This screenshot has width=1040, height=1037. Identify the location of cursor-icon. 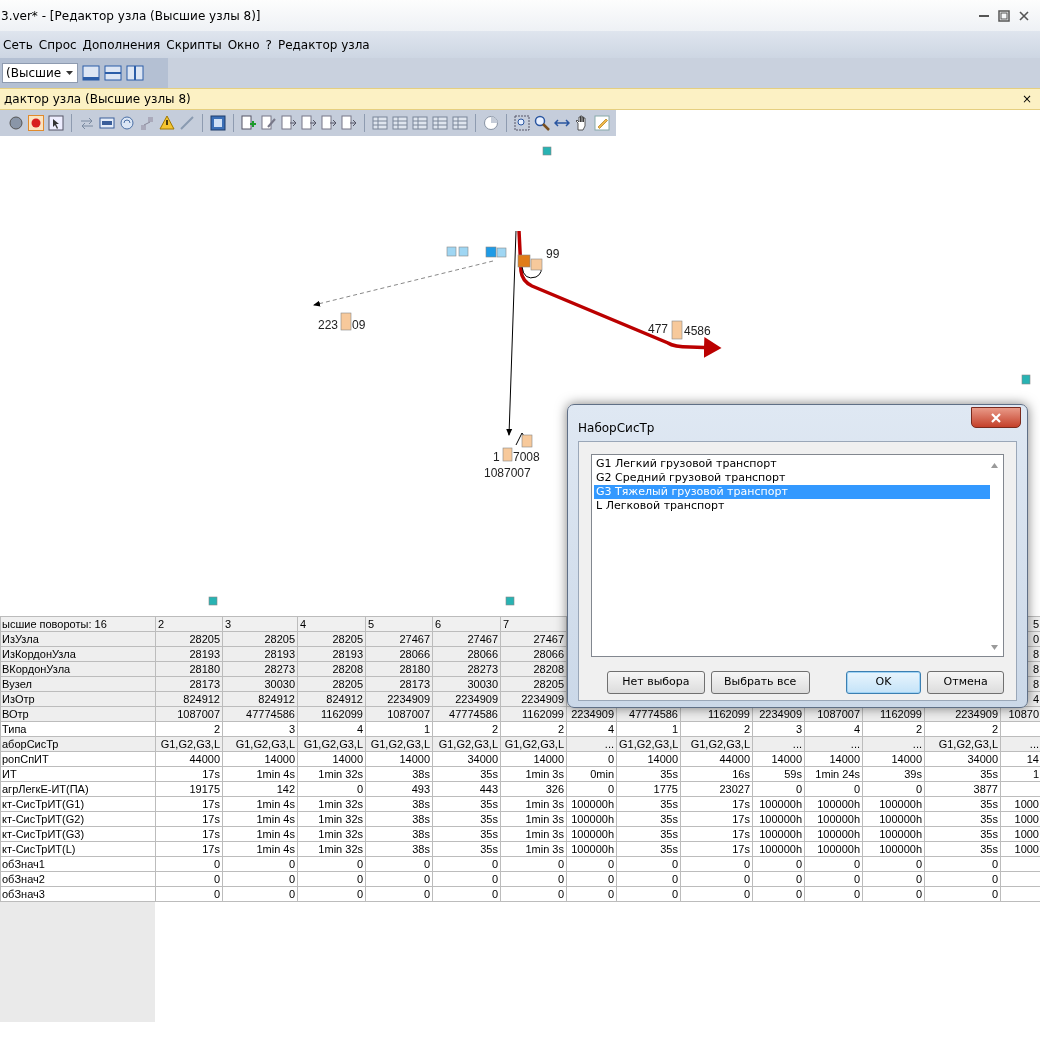
(56, 123).